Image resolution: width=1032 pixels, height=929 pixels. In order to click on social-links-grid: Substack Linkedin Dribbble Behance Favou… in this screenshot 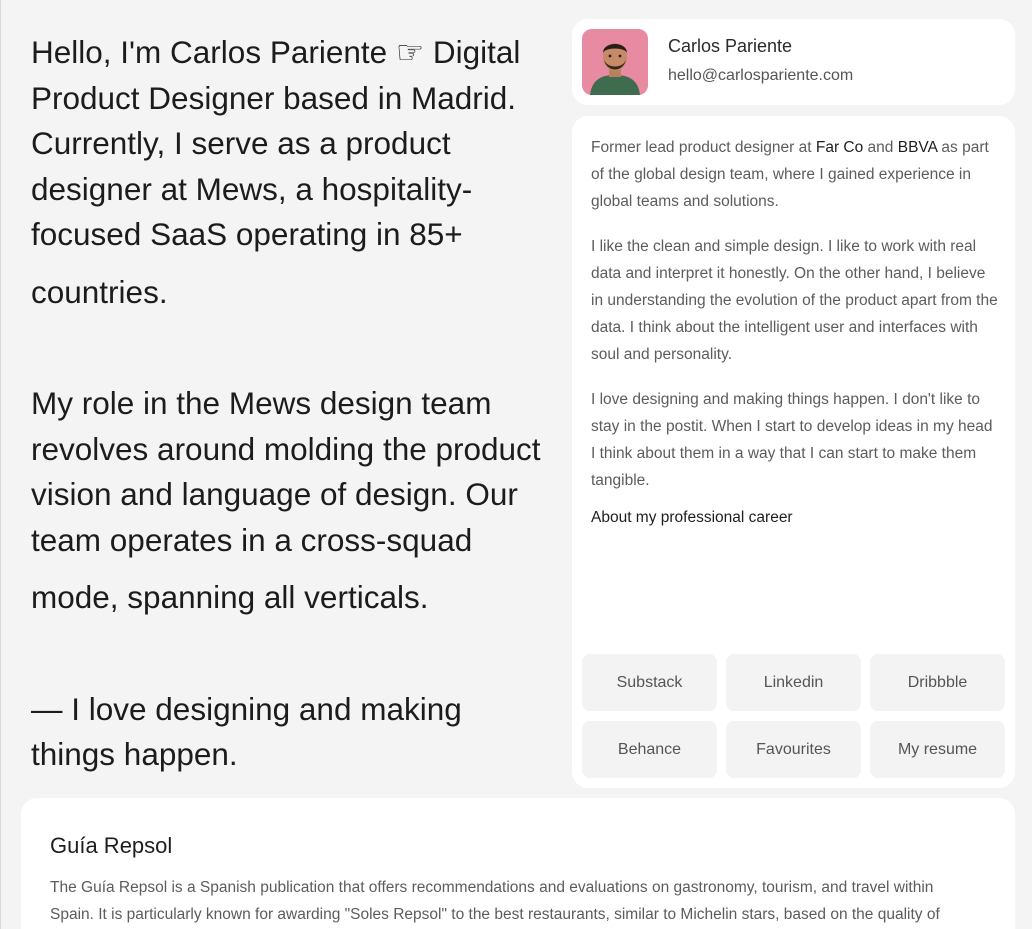, I will do `click(793, 716)`.